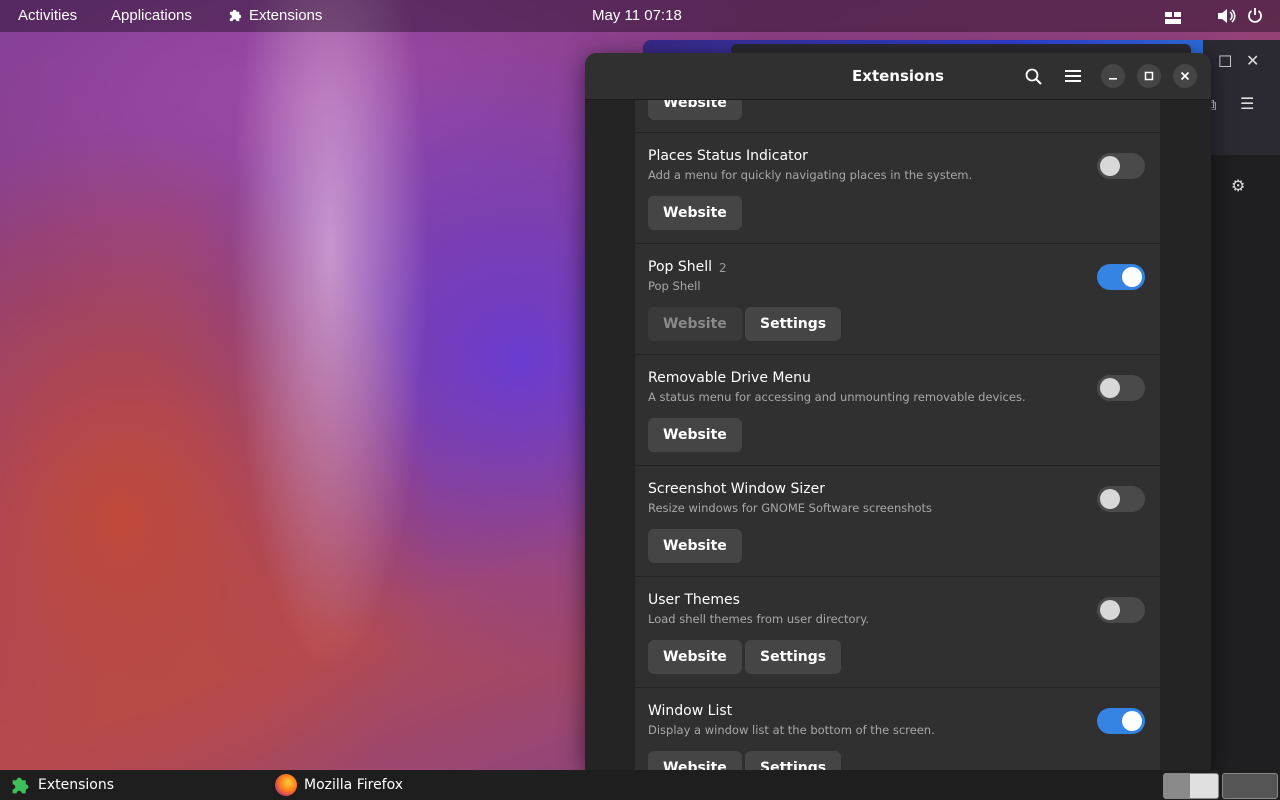  Describe the element at coordinates (1225, 61) in the screenshot. I see `maximize-icon: ☐` at that location.